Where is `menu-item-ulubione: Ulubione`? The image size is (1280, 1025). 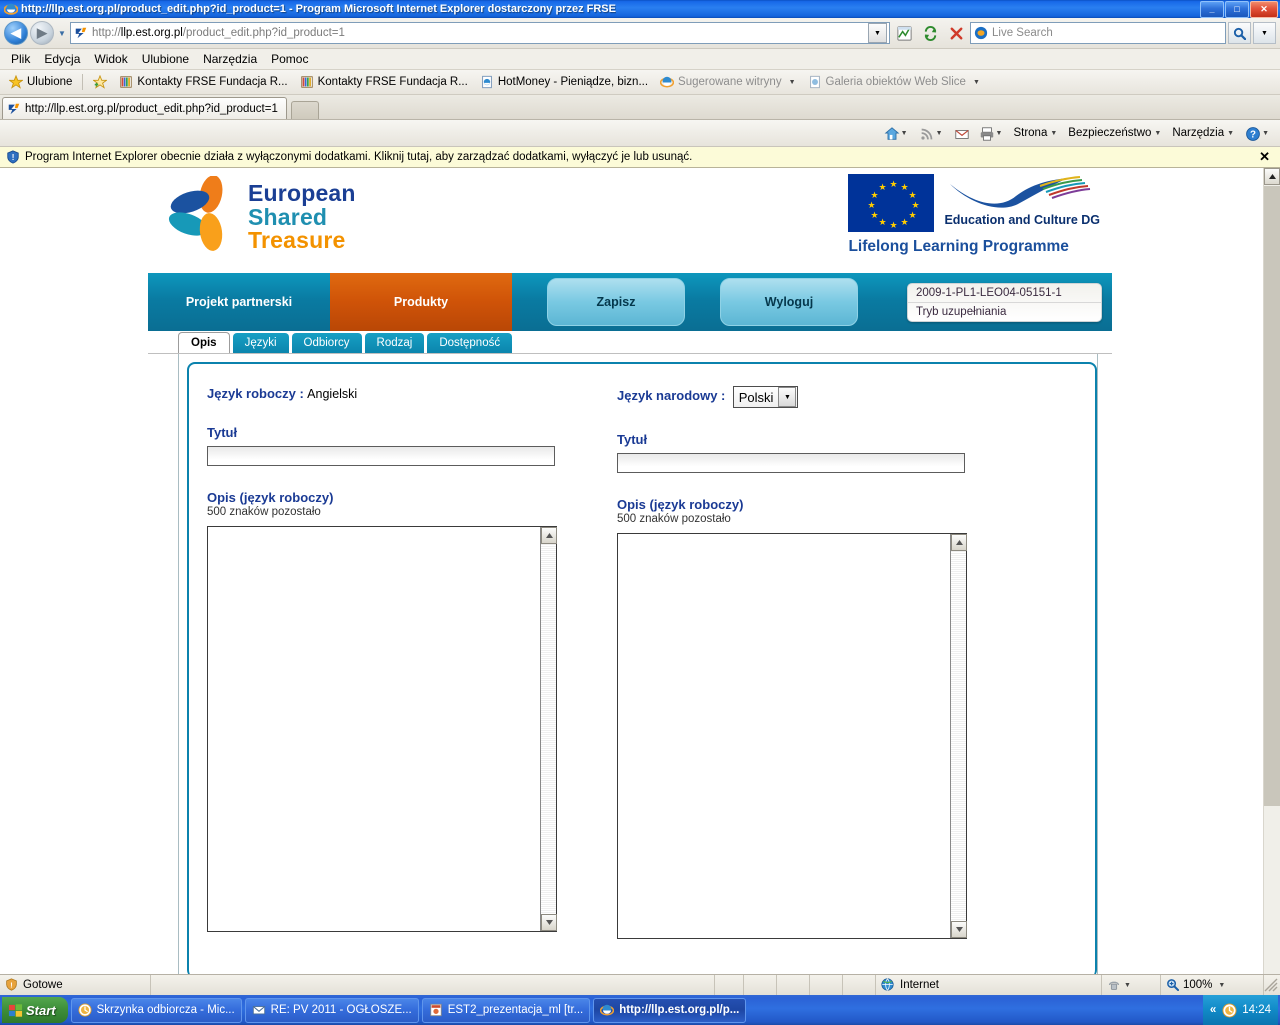
menu-item-ulubione: Ulubione is located at coordinates (165, 59).